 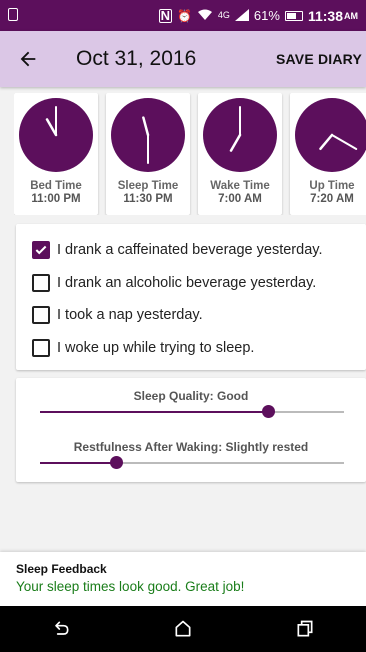 I want to click on arrow-left-icon, so click(x=28, y=59).